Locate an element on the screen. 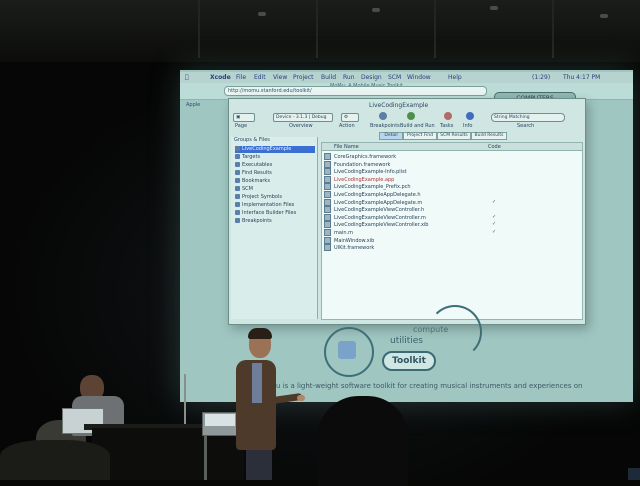 The height and width of the screenshot is (486, 640). exit-sign is located at coordinates (634, 474).